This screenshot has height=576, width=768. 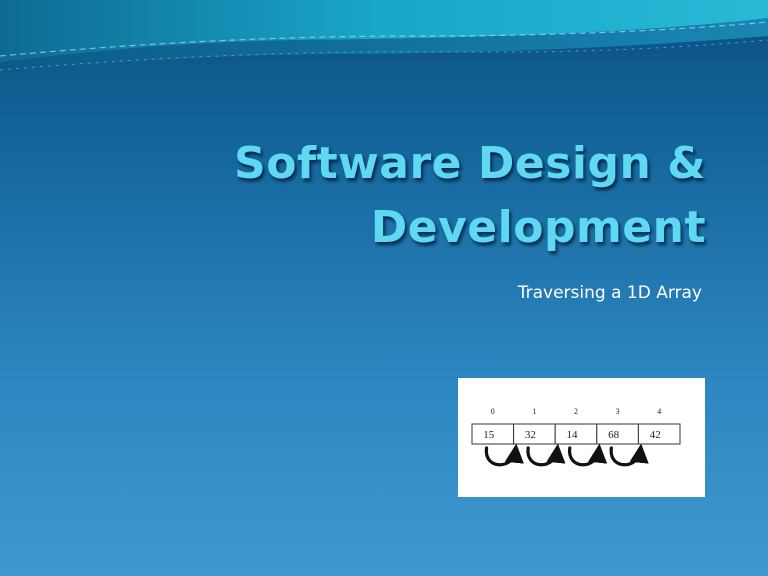 I want to click on array-diagram-svg: 0 15 1 32 2 14 3 68 4 42, so click(x=576, y=437).